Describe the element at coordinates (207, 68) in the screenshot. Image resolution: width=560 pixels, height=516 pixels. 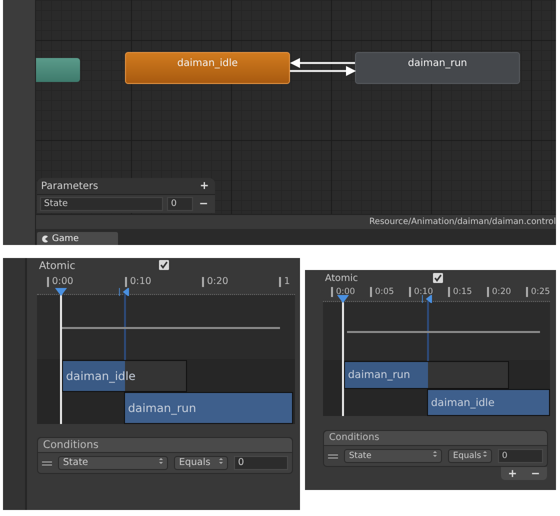
I see `state-node: daiman_idle` at that location.